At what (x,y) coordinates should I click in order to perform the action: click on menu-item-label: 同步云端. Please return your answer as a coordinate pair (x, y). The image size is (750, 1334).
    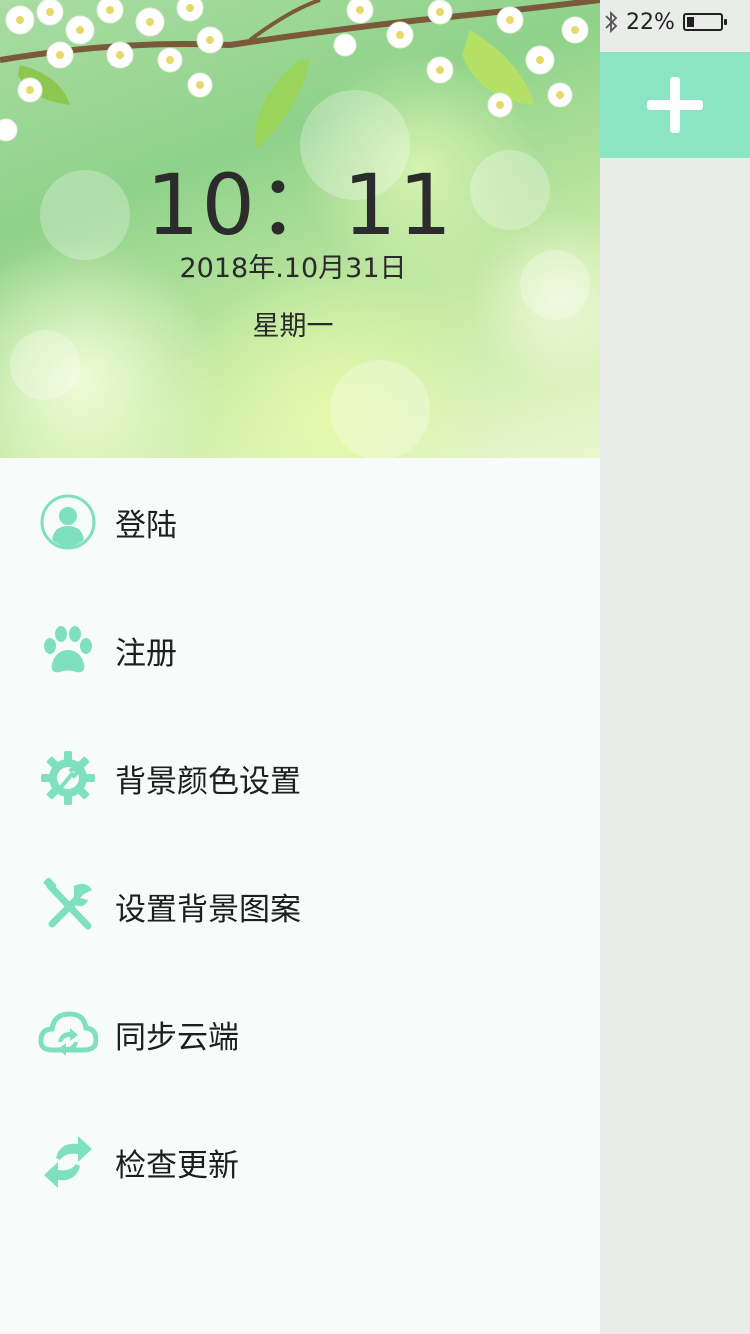
    Looking at the image, I should click on (177, 1037).